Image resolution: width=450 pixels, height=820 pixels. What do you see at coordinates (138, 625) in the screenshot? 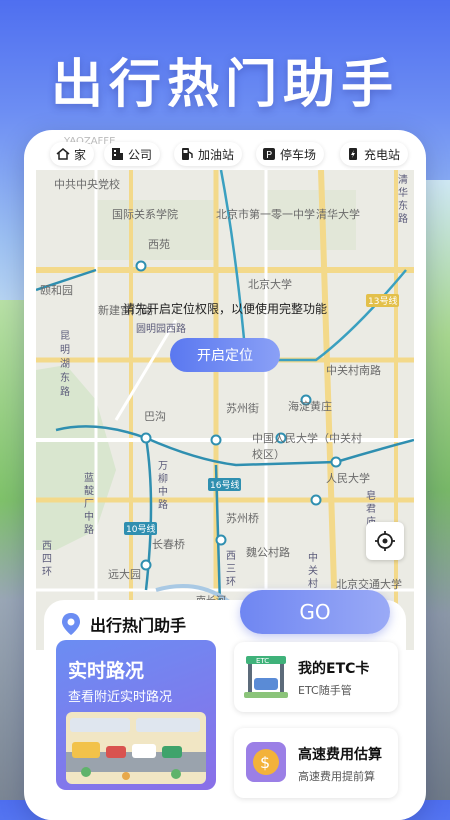
I see `brand-name: 出行热门助手` at bounding box center [138, 625].